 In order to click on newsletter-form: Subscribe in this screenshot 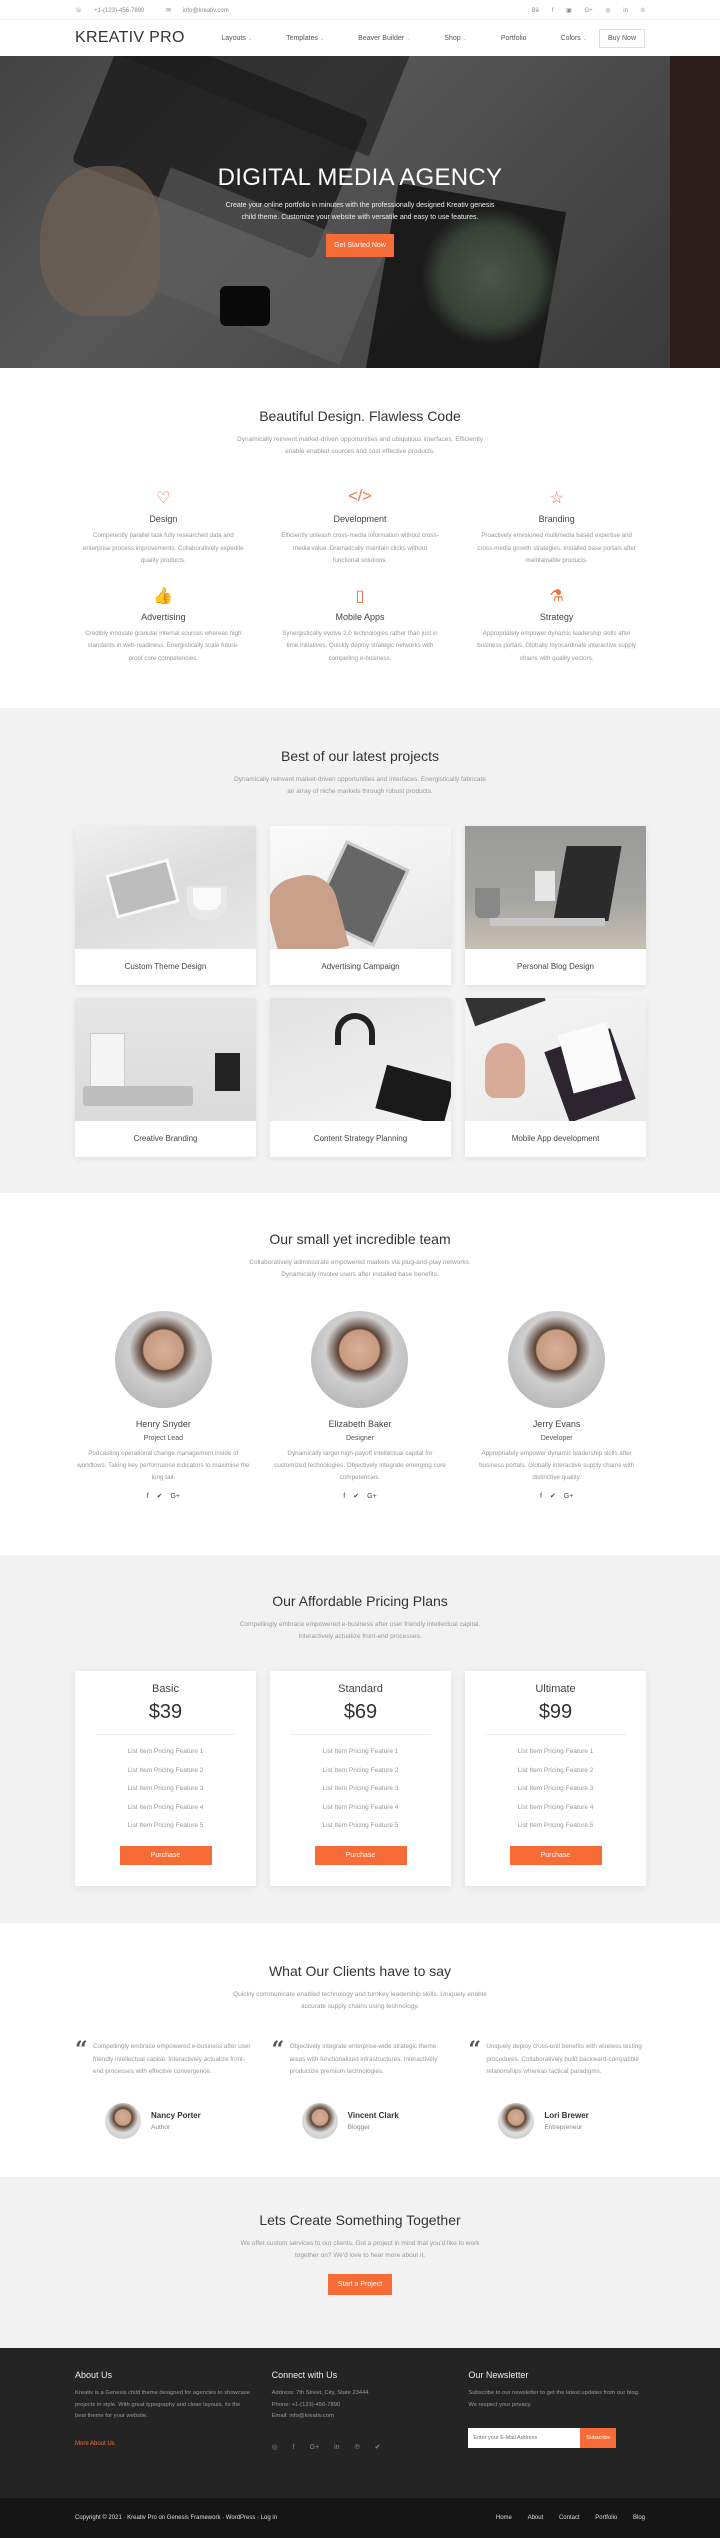, I will do `click(556, 2438)`.